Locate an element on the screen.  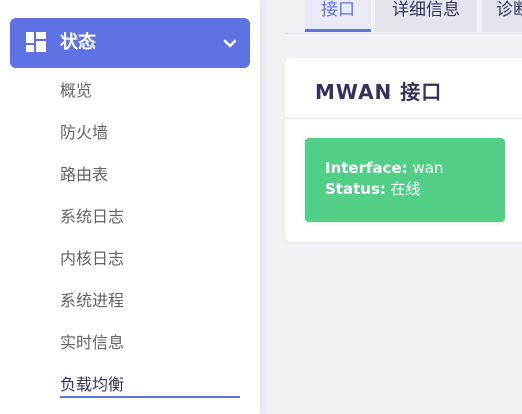
tab-bar: 接口 详细信息 诊断 is located at coordinates (403, 17).